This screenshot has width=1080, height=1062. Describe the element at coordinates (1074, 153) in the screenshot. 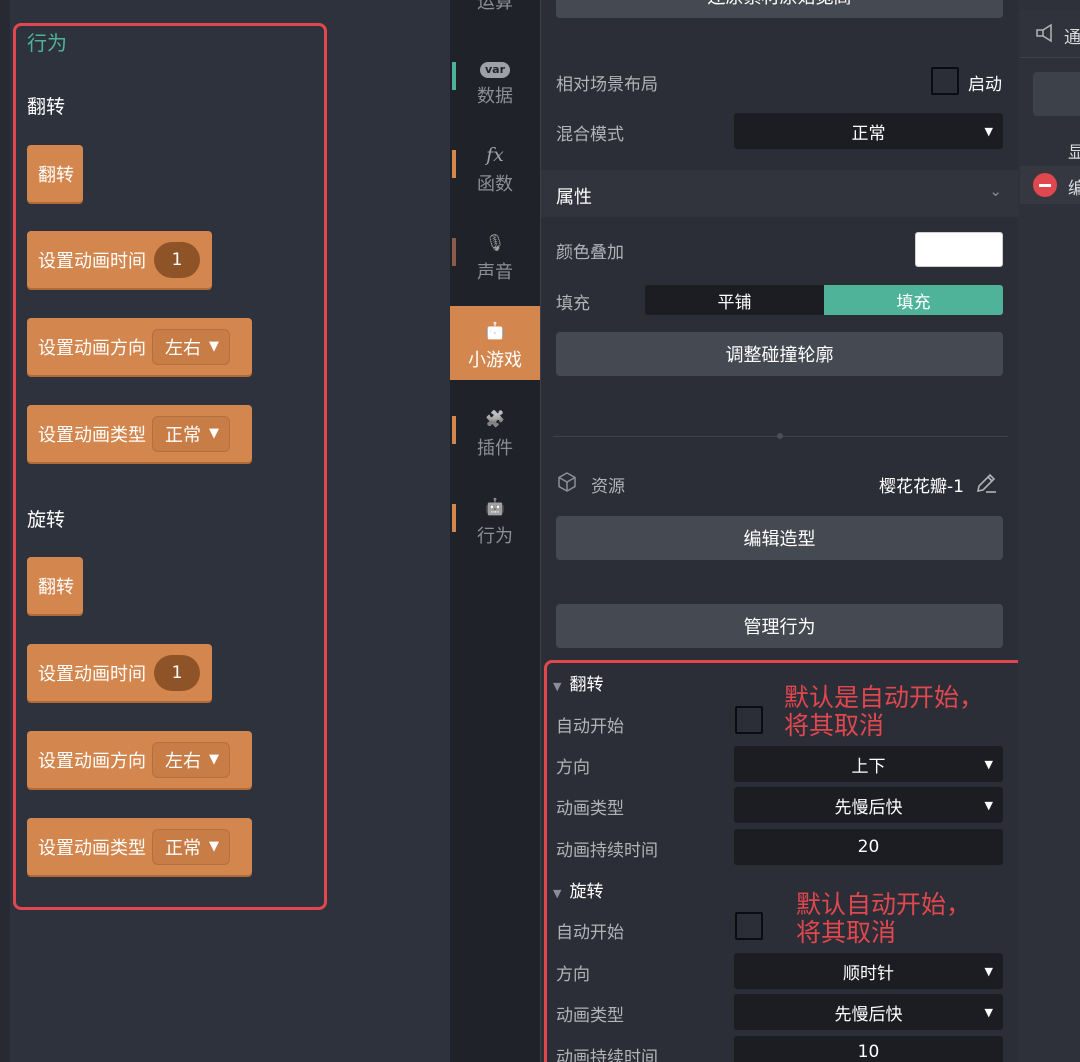

I see `right-partial-label: 显` at that location.